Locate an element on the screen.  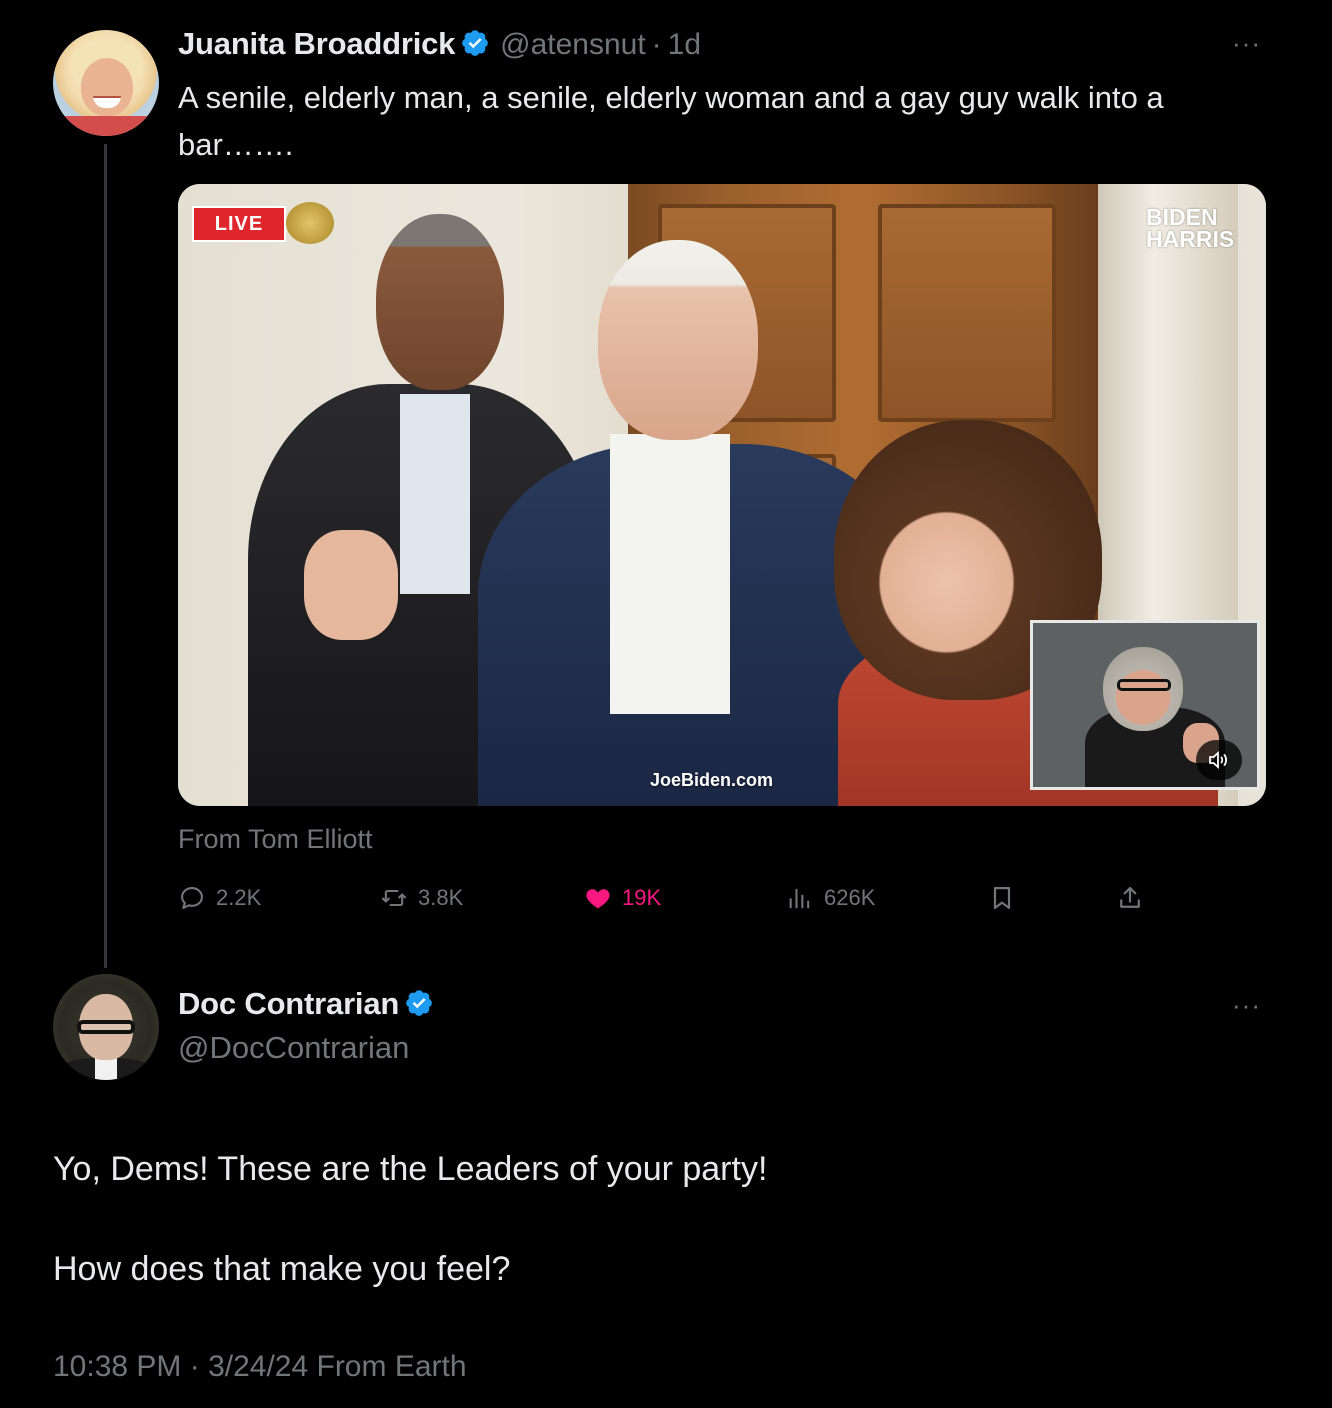
like-button: 19K is located at coordinates (622, 898).